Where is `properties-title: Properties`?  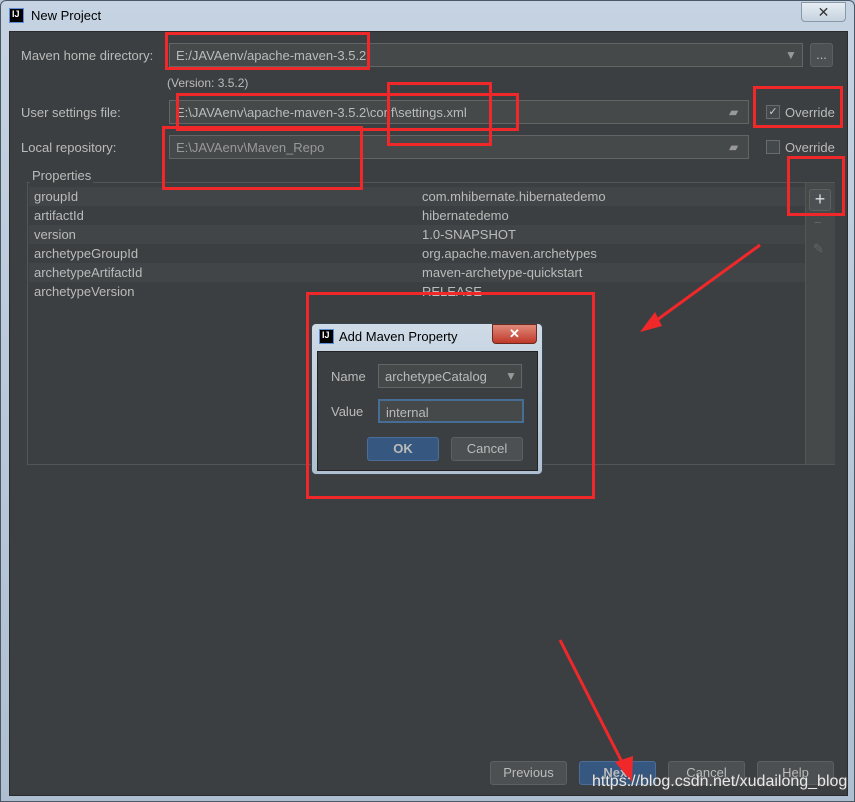 properties-title: Properties is located at coordinates (62, 175).